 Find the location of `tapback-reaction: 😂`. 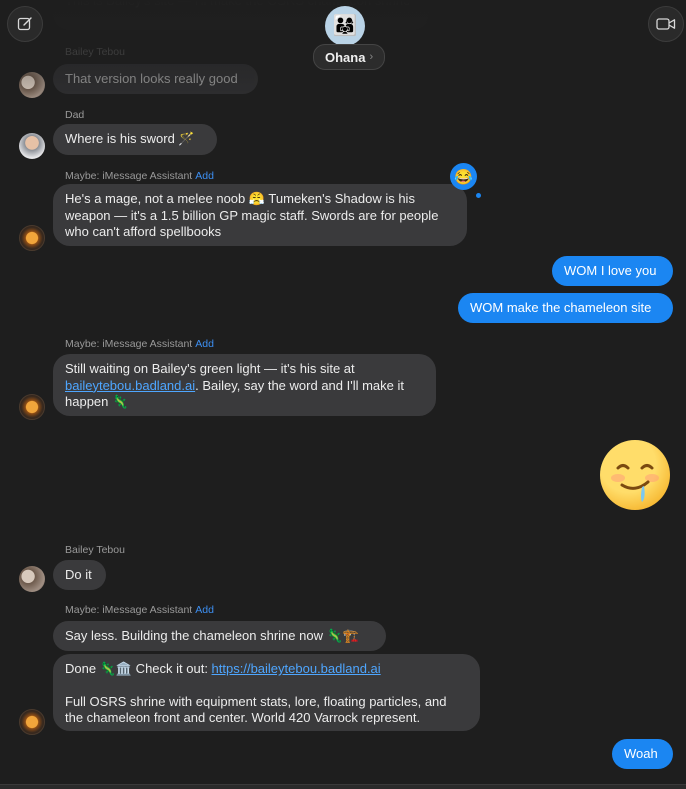

tapback-reaction: 😂 is located at coordinates (463, 176).